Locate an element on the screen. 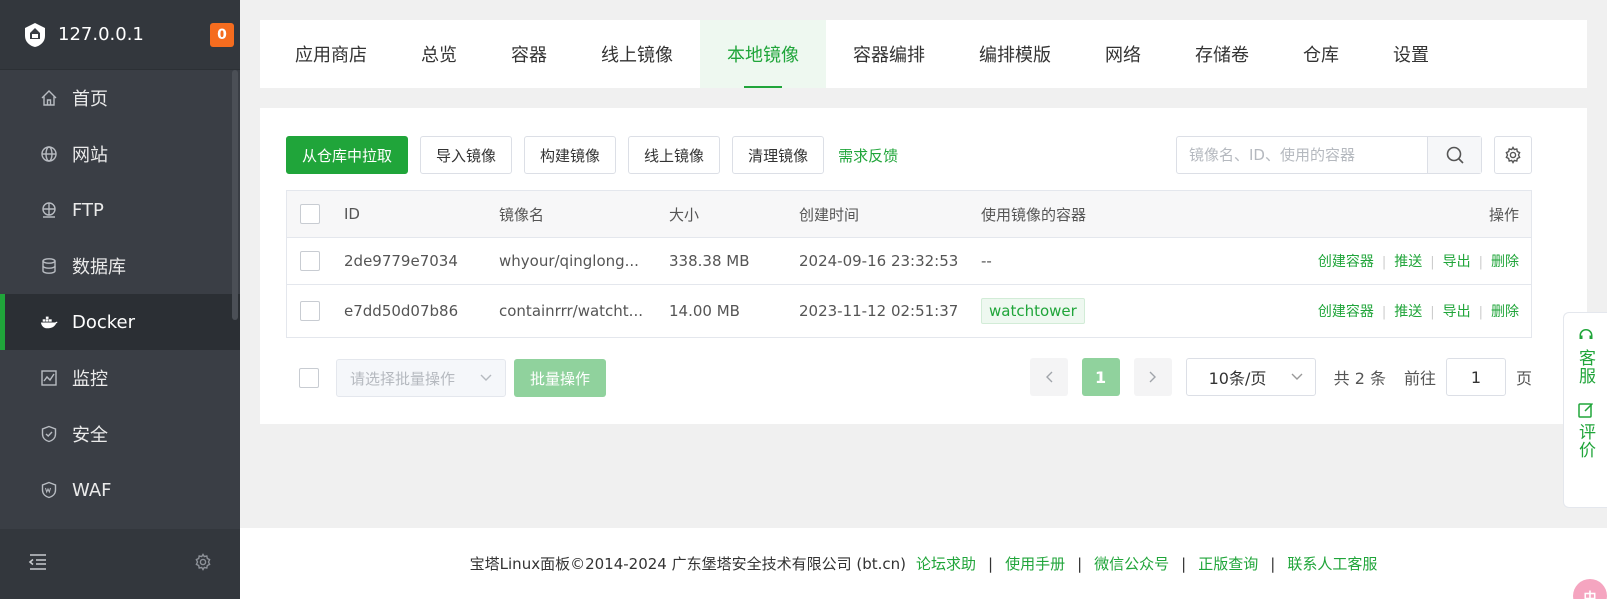  tab-compose: 容器编排 is located at coordinates (889, 54).